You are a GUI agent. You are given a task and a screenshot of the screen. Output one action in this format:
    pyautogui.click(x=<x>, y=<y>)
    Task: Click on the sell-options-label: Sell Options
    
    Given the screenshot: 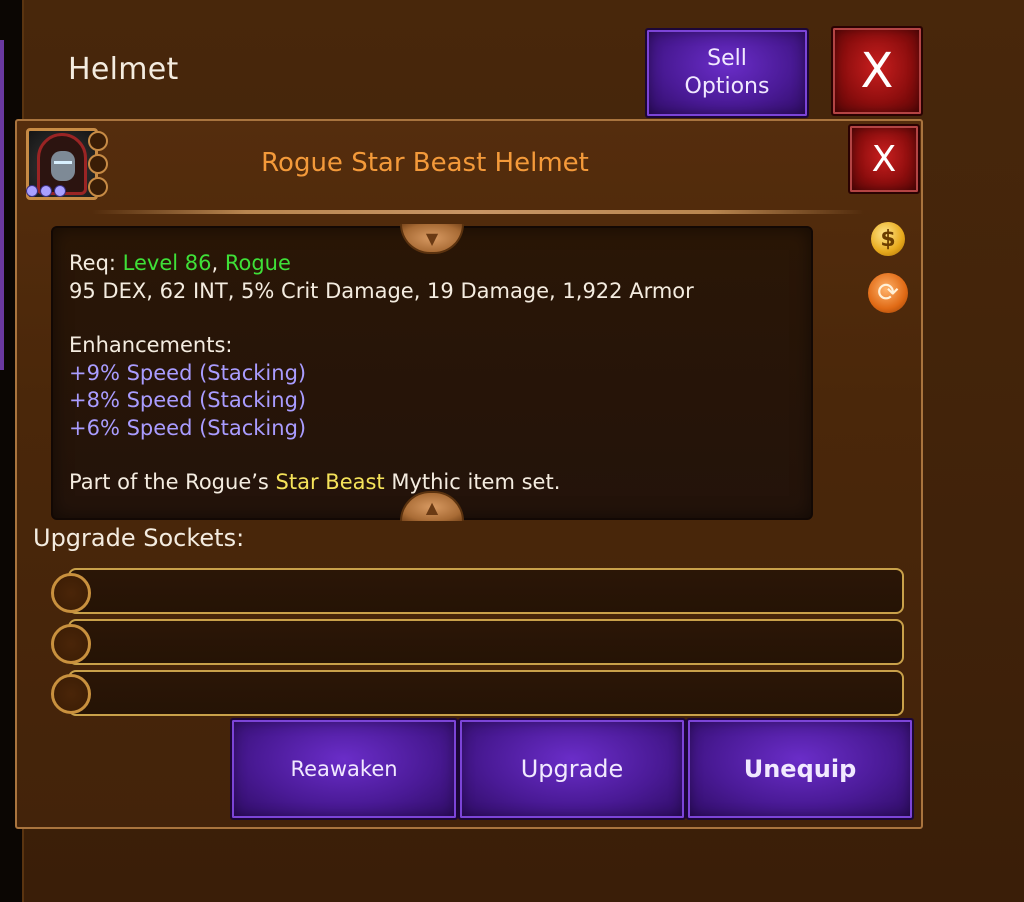 What is the action you would take?
    pyautogui.click(x=727, y=72)
    